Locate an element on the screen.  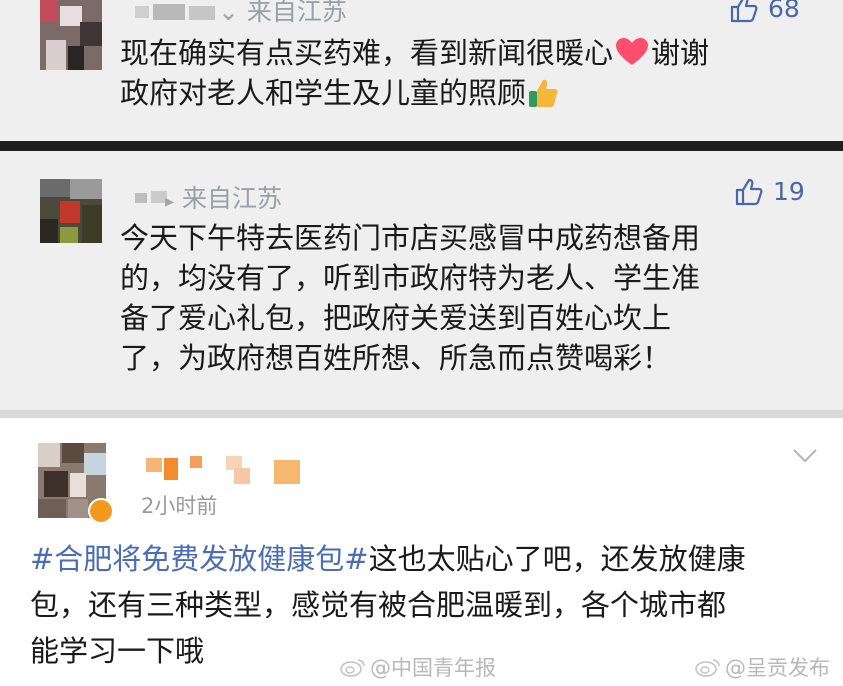
watermark: @呈贡发布 is located at coordinates (762, 667).